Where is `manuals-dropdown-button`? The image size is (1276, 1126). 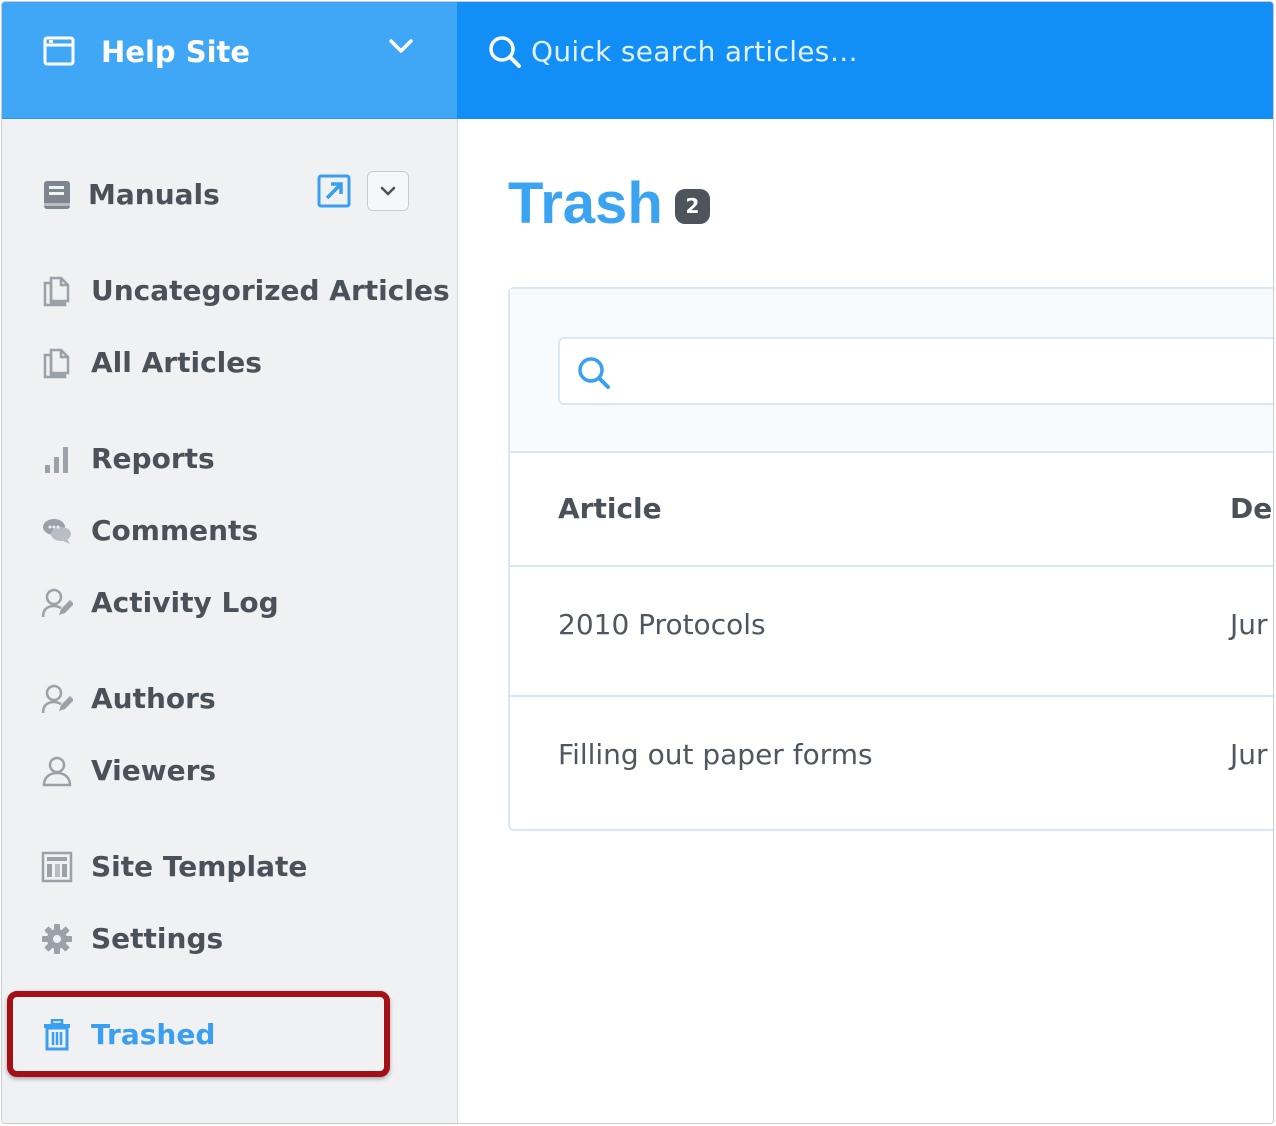
manuals-dropdown-button is located at coordinates (388, 191).